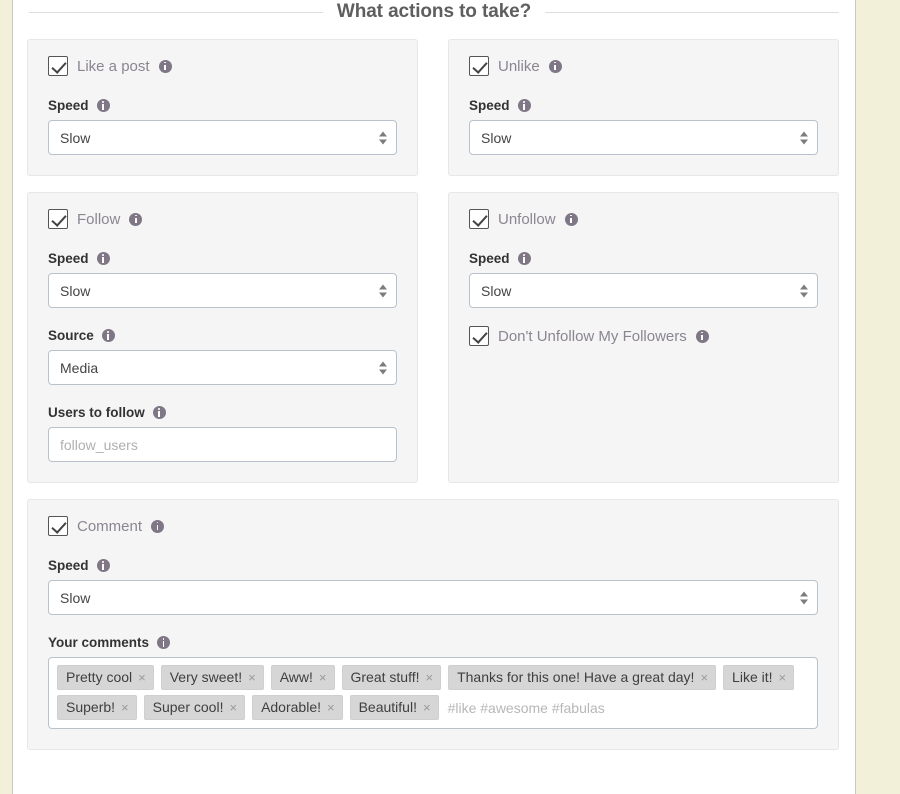  Describe the element at coordinates (222, 258) in the screenshot. I see `follow-speed-label-row: Speed` at that location.